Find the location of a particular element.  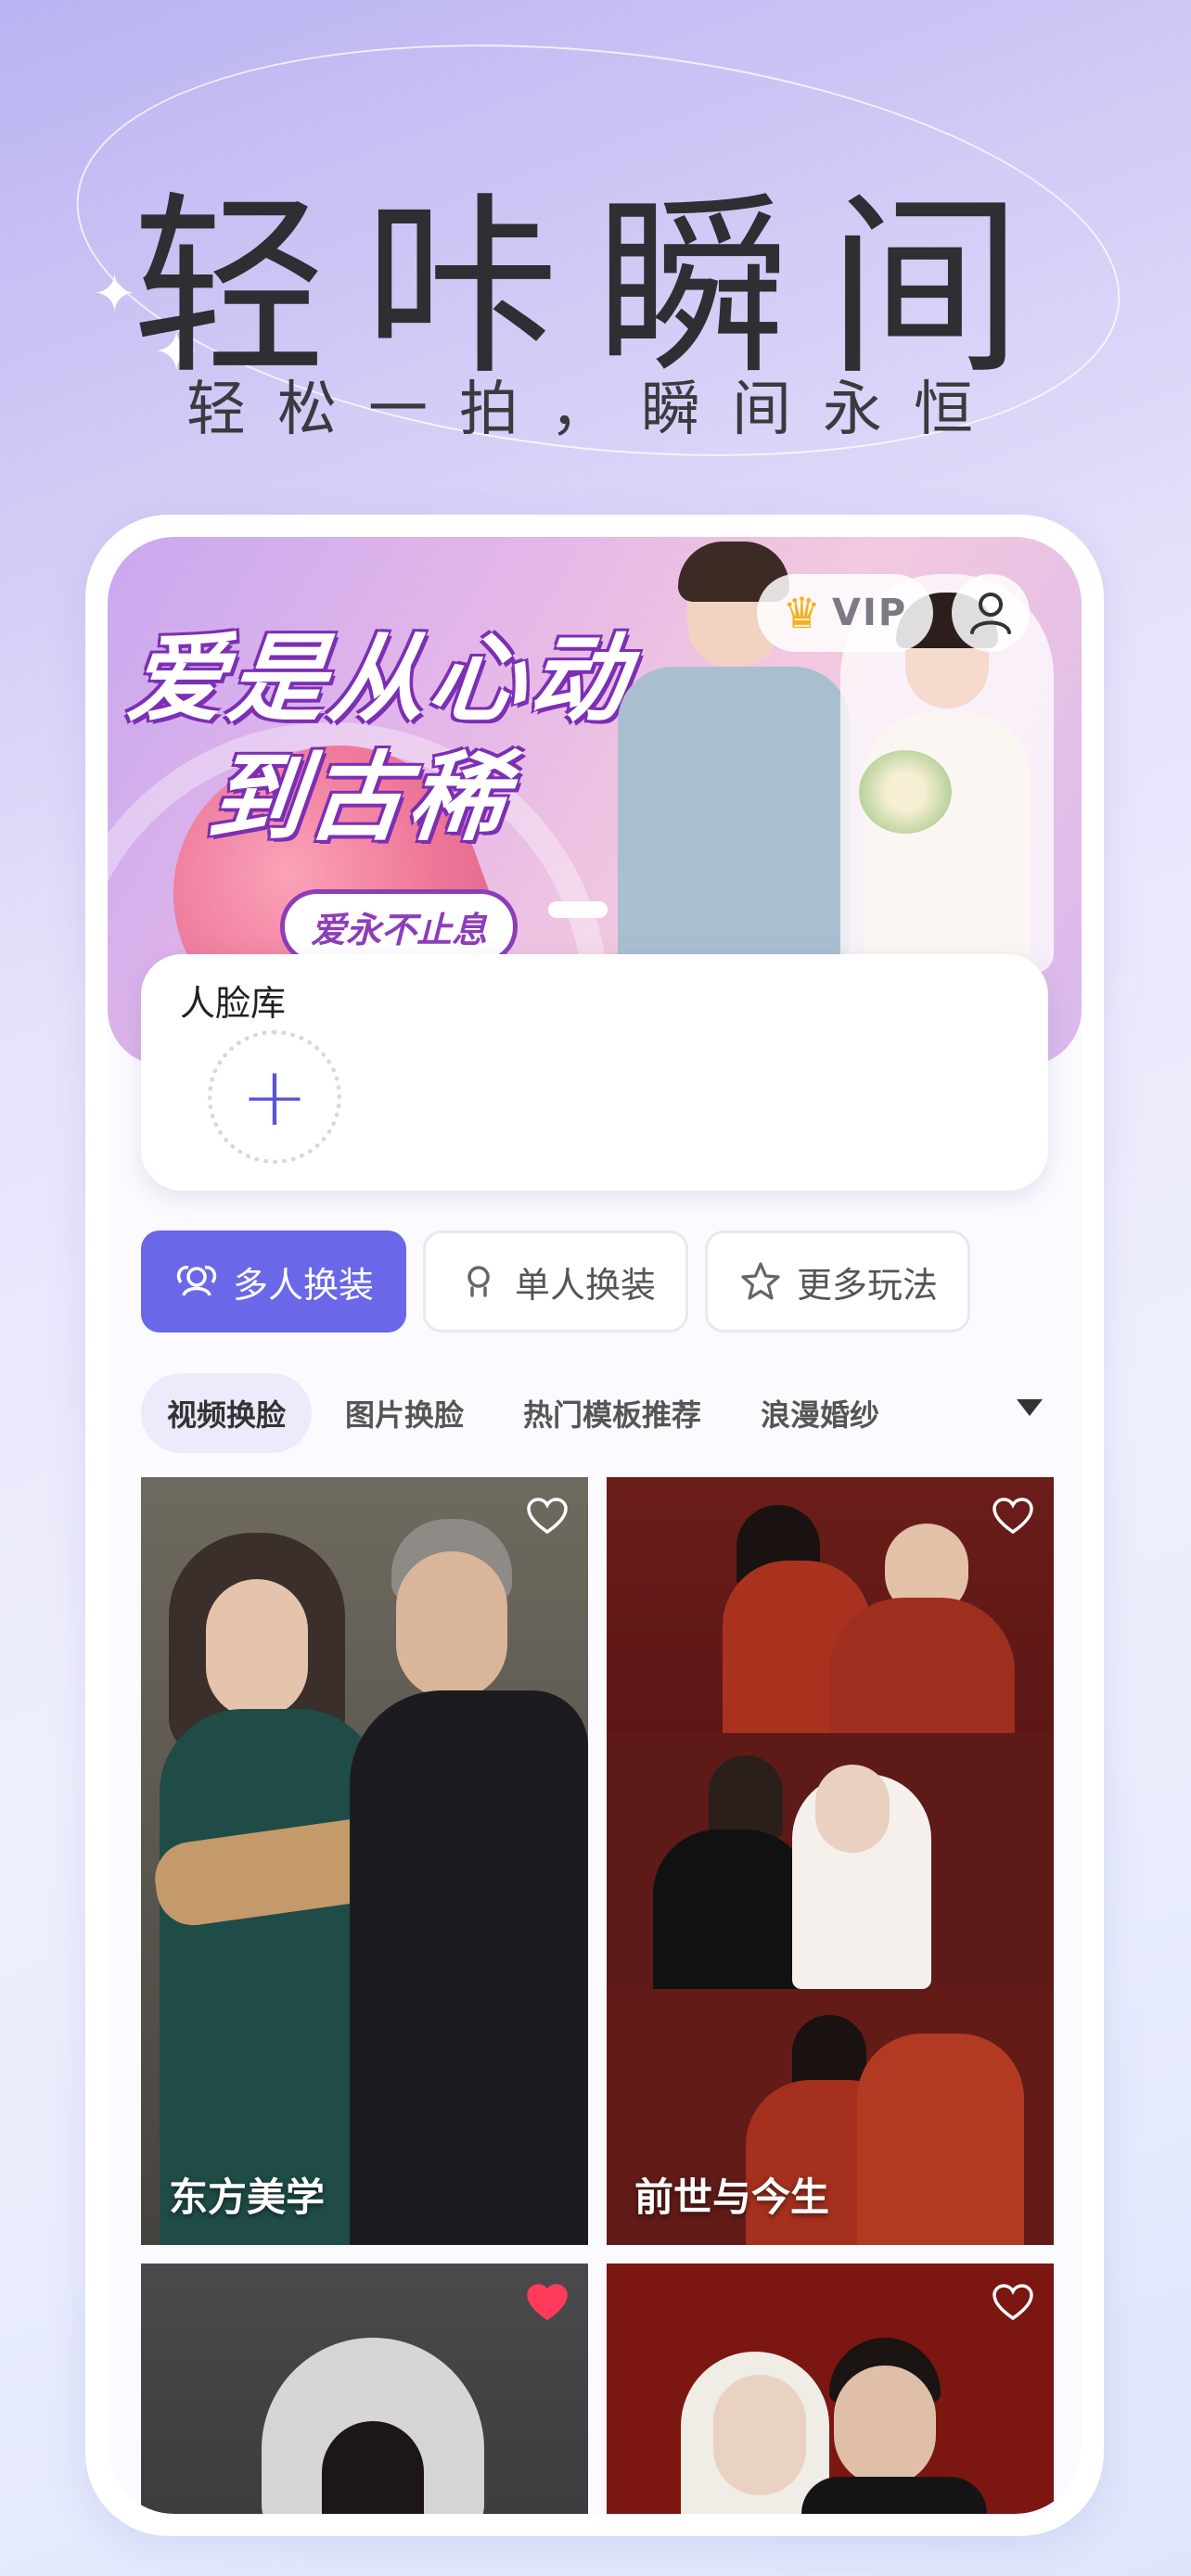

face-library-card: 人脸库 + is located at coordinates (594, 1072).